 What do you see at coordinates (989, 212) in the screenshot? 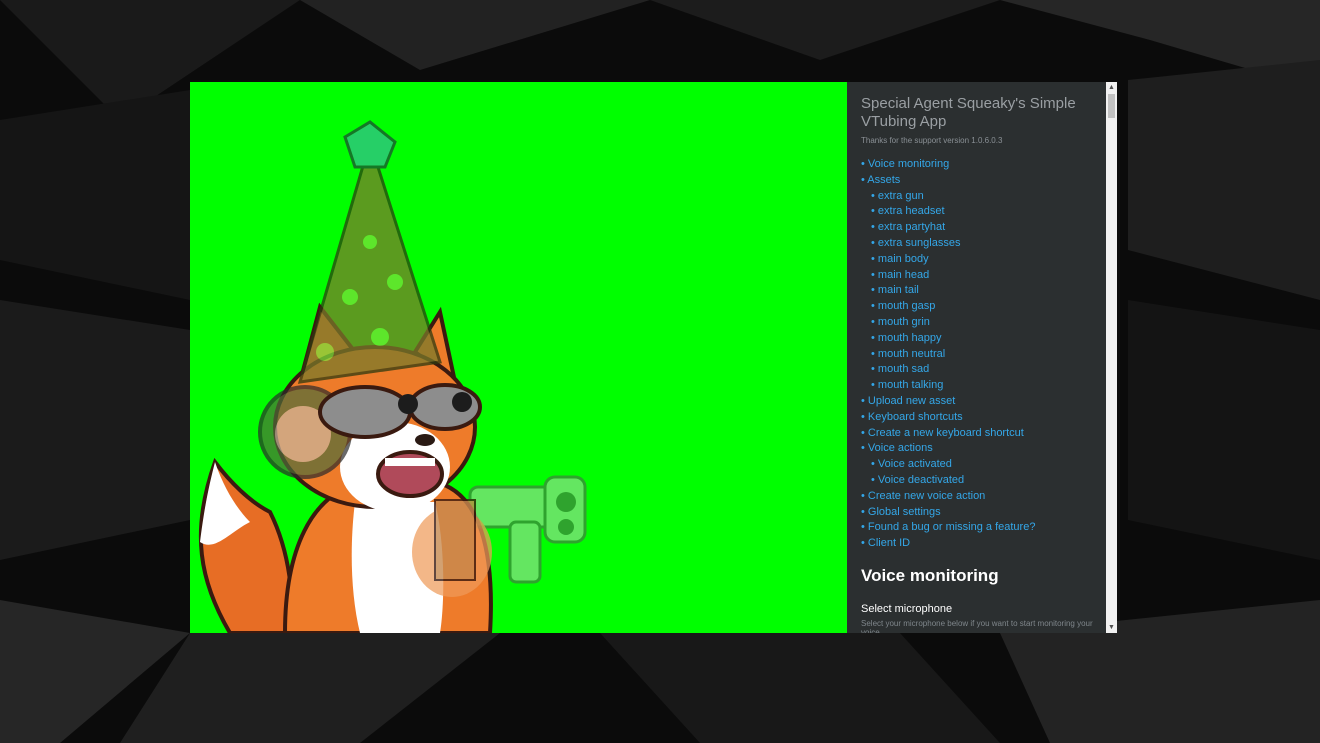
I see `nav-link-extra-headset: • extra headset` at bounding box center [989, 212].